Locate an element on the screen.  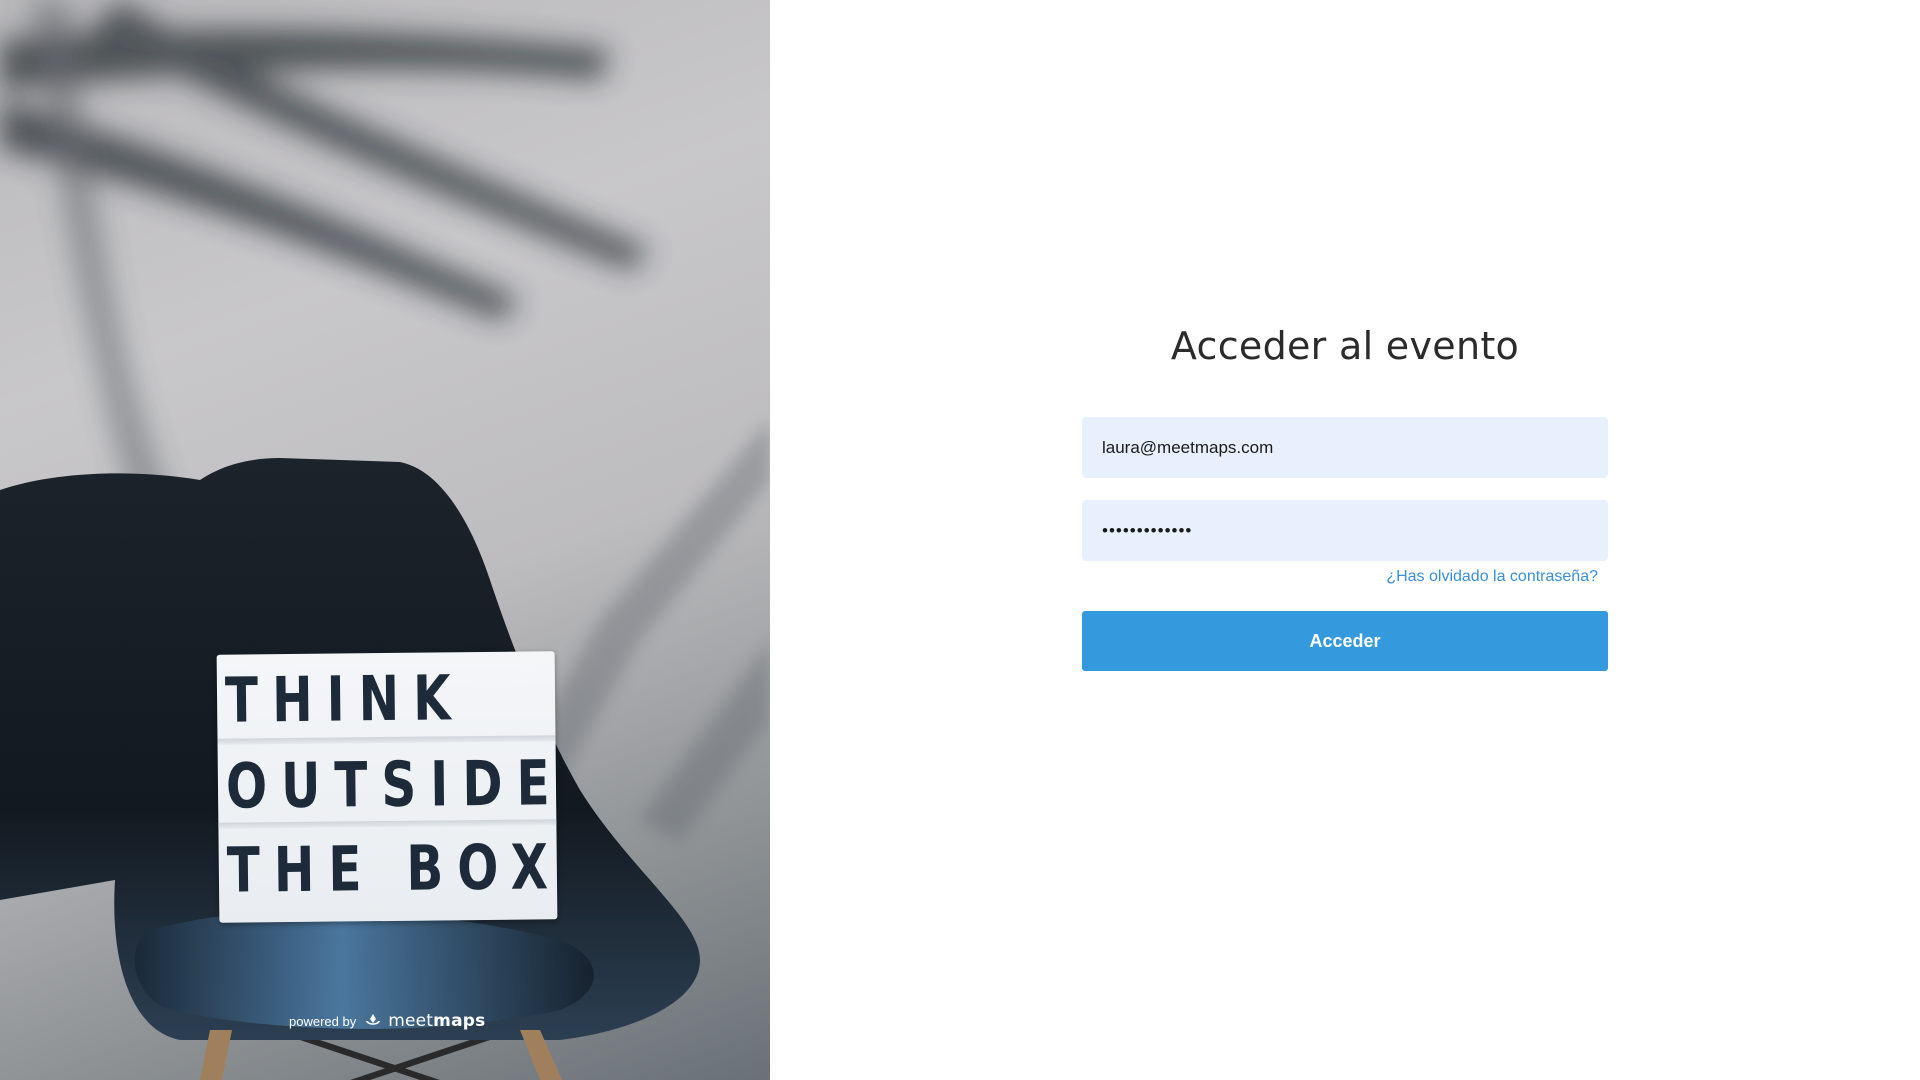
think-outside-the-box-sign: THINK OUTSIDE THE BOX is located at coordinates (390, 787).